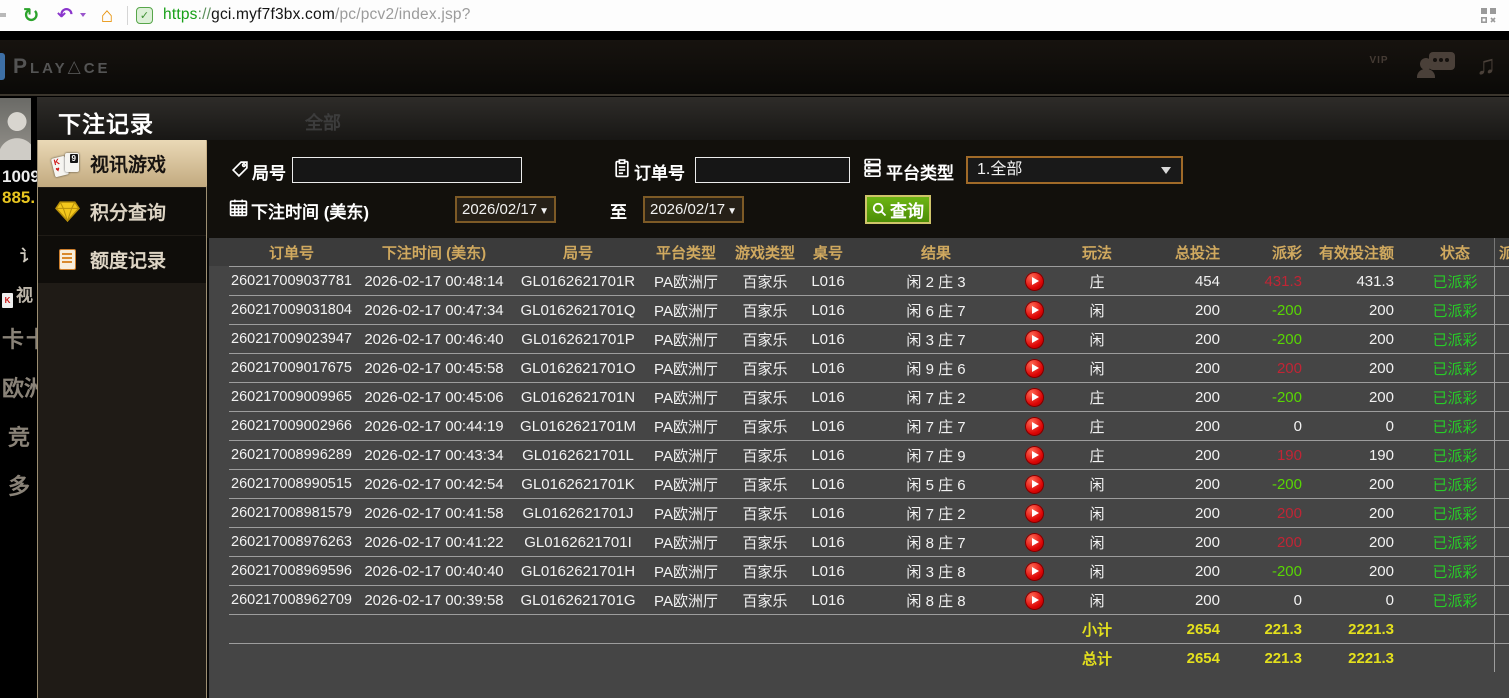 The height and width of the screenshot is (698, 1509). I want to click on background-text-fragment: 讠, so click(28, 256).